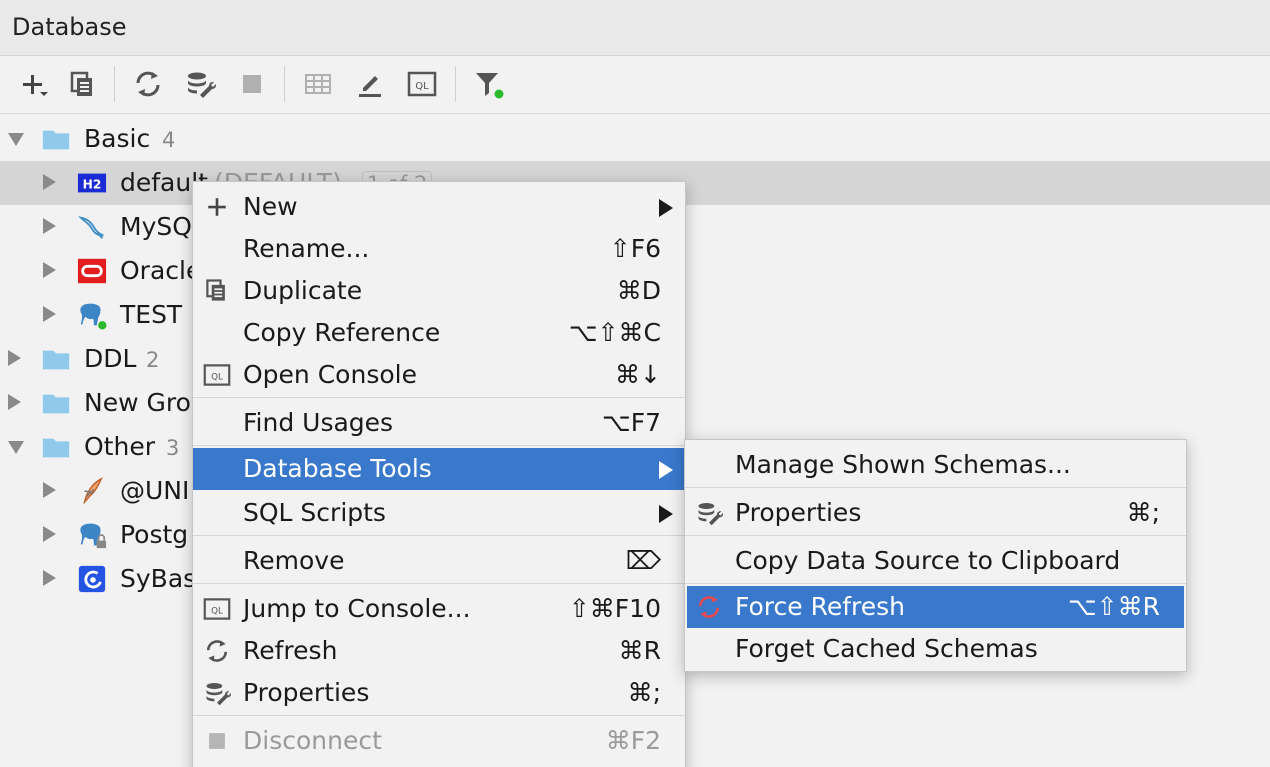 This screenshot has width=1270, height=767. I want to click on tree-item-count: 4, so click(169, 140).